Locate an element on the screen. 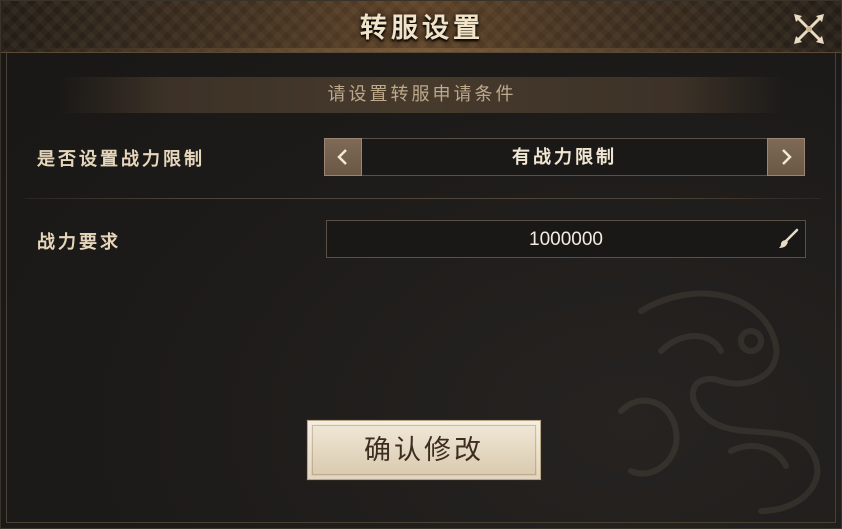 This screenshot has height=529, width=842. power-limit-label: 是否设置战力限制 is located at coordinates (121, 159).